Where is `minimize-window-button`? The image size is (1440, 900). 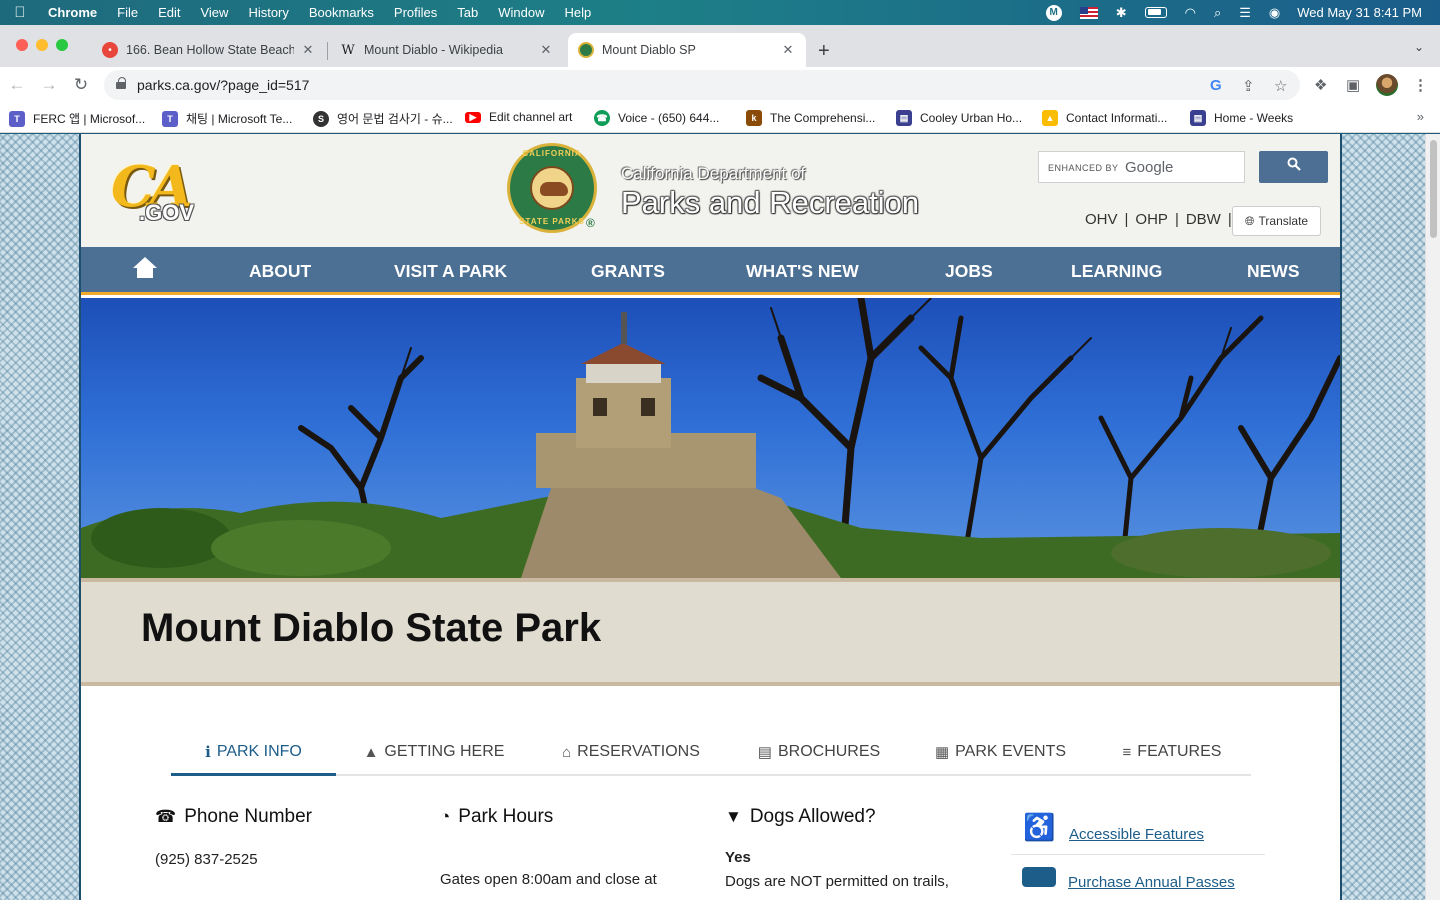 minimize-window-button is located at coordinates (42, 45).